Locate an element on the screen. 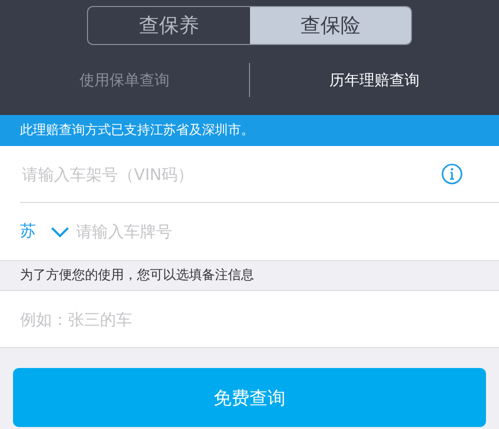 The width and height of the screenshot is (499, 429). province-selector: 苏 is located at coordinates (47, 231).